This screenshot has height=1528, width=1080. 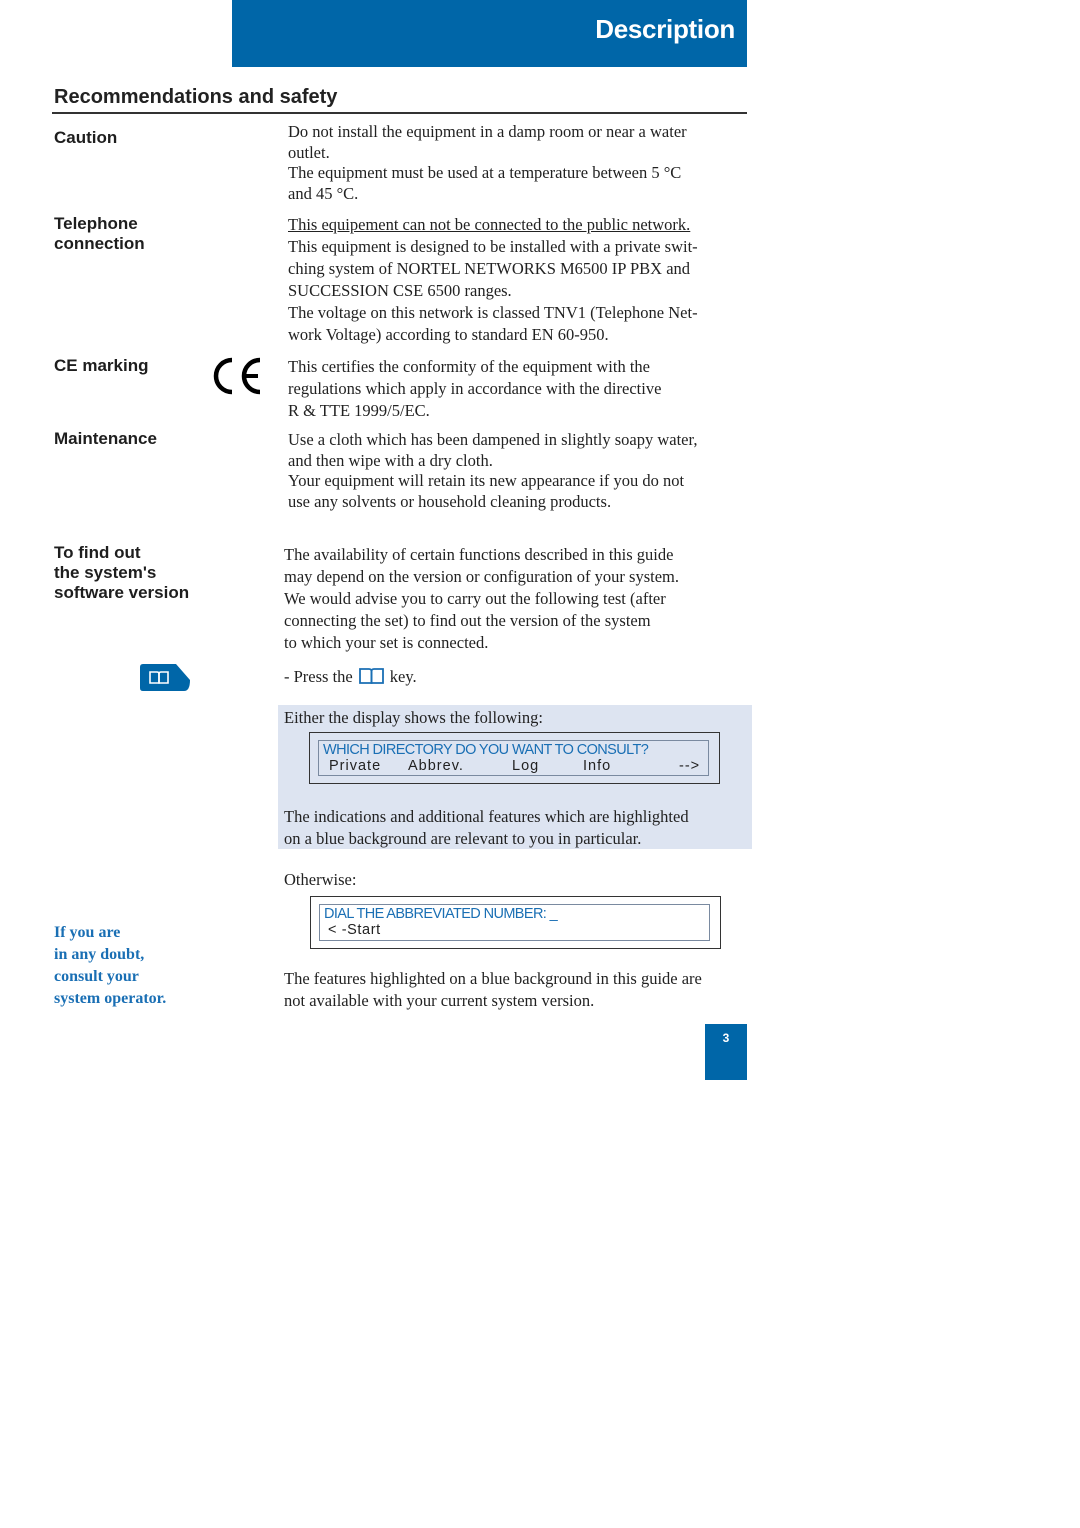 What do you see at coordinates (489, 33) in the screenshot?
I see `chapter-header-band: Description` at bounding box center [489, 33].